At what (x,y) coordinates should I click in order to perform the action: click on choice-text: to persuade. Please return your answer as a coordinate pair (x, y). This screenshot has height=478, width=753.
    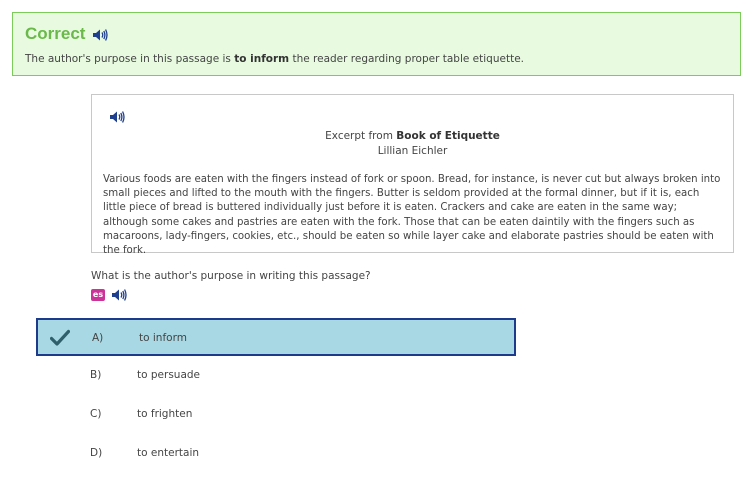
    Looking at the image, I should click on (169, 375).